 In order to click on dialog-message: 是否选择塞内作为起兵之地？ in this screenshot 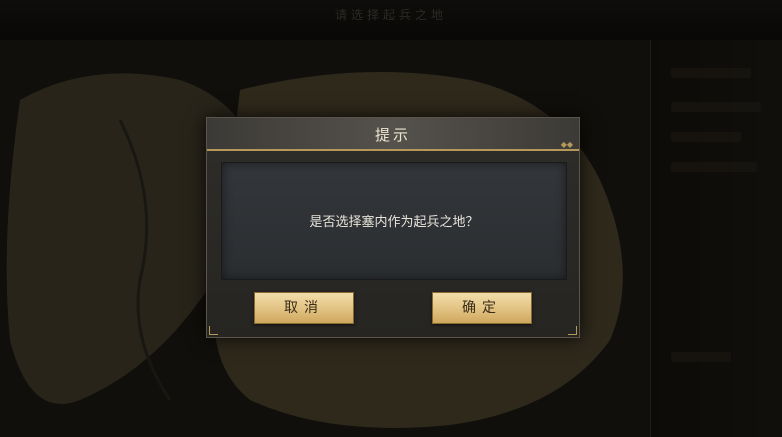, I will do `click(394, 222)`.